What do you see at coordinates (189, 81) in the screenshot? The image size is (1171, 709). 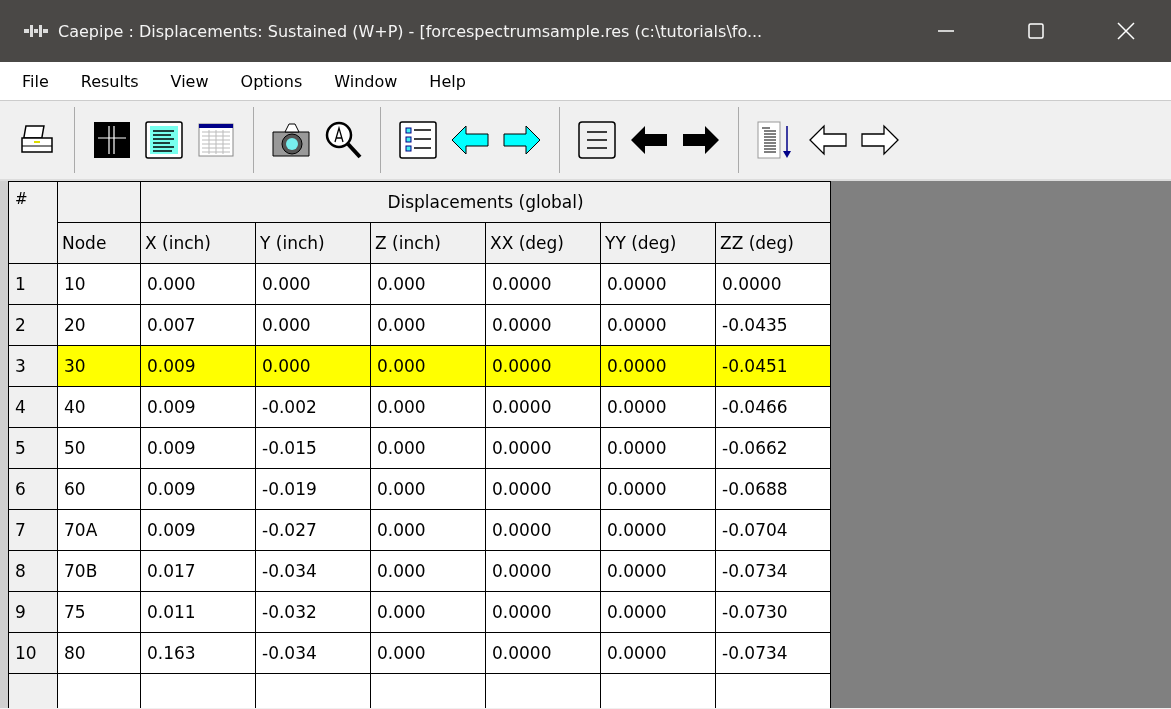 I see `menu-item: View` at bounding box center [189, 81].